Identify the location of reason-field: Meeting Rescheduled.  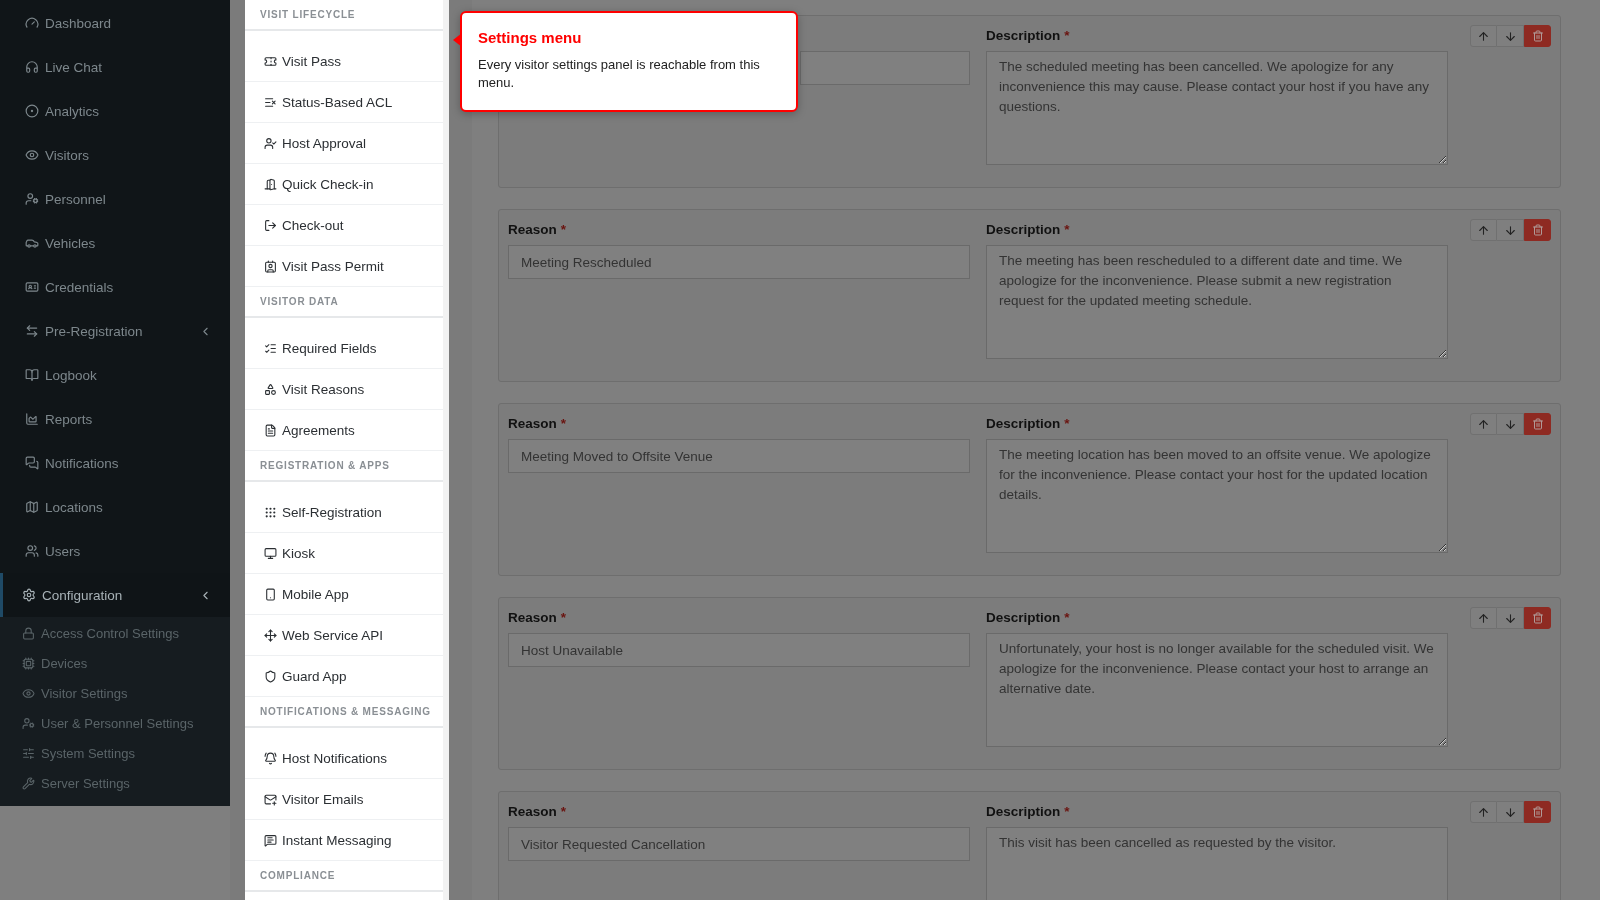
(739, 262).